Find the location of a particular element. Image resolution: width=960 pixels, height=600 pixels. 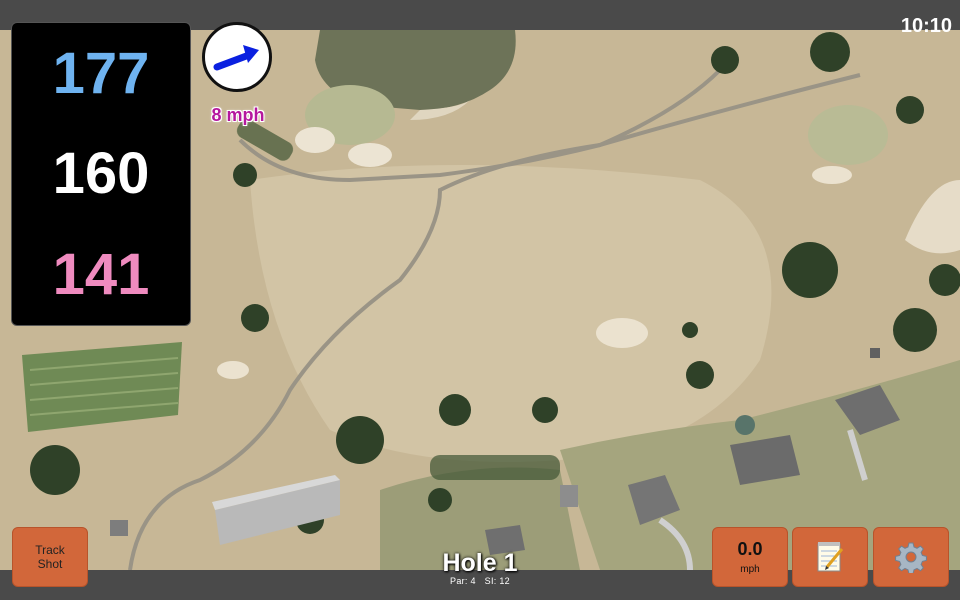

wind-speed-label: 8 mph is located at coordinates (238, 115).